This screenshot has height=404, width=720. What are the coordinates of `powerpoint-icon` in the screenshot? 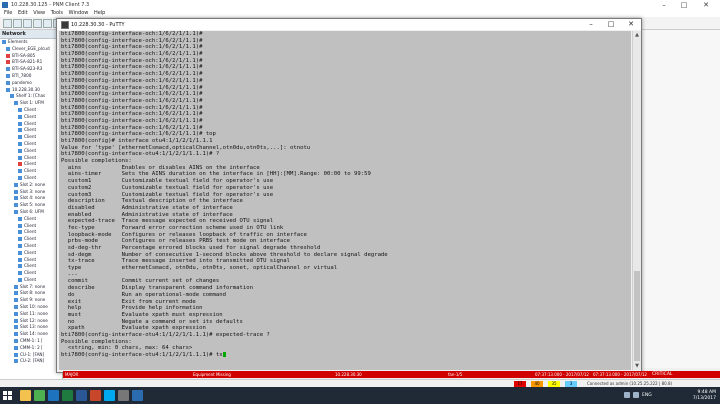 It's located at (95, 395).